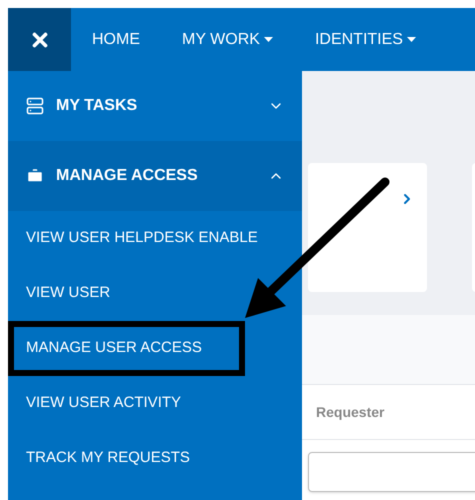  Describe the element at coordinates (155, 293) in the screenshot. I see `sidebar-item: VIEW USER` at that location.